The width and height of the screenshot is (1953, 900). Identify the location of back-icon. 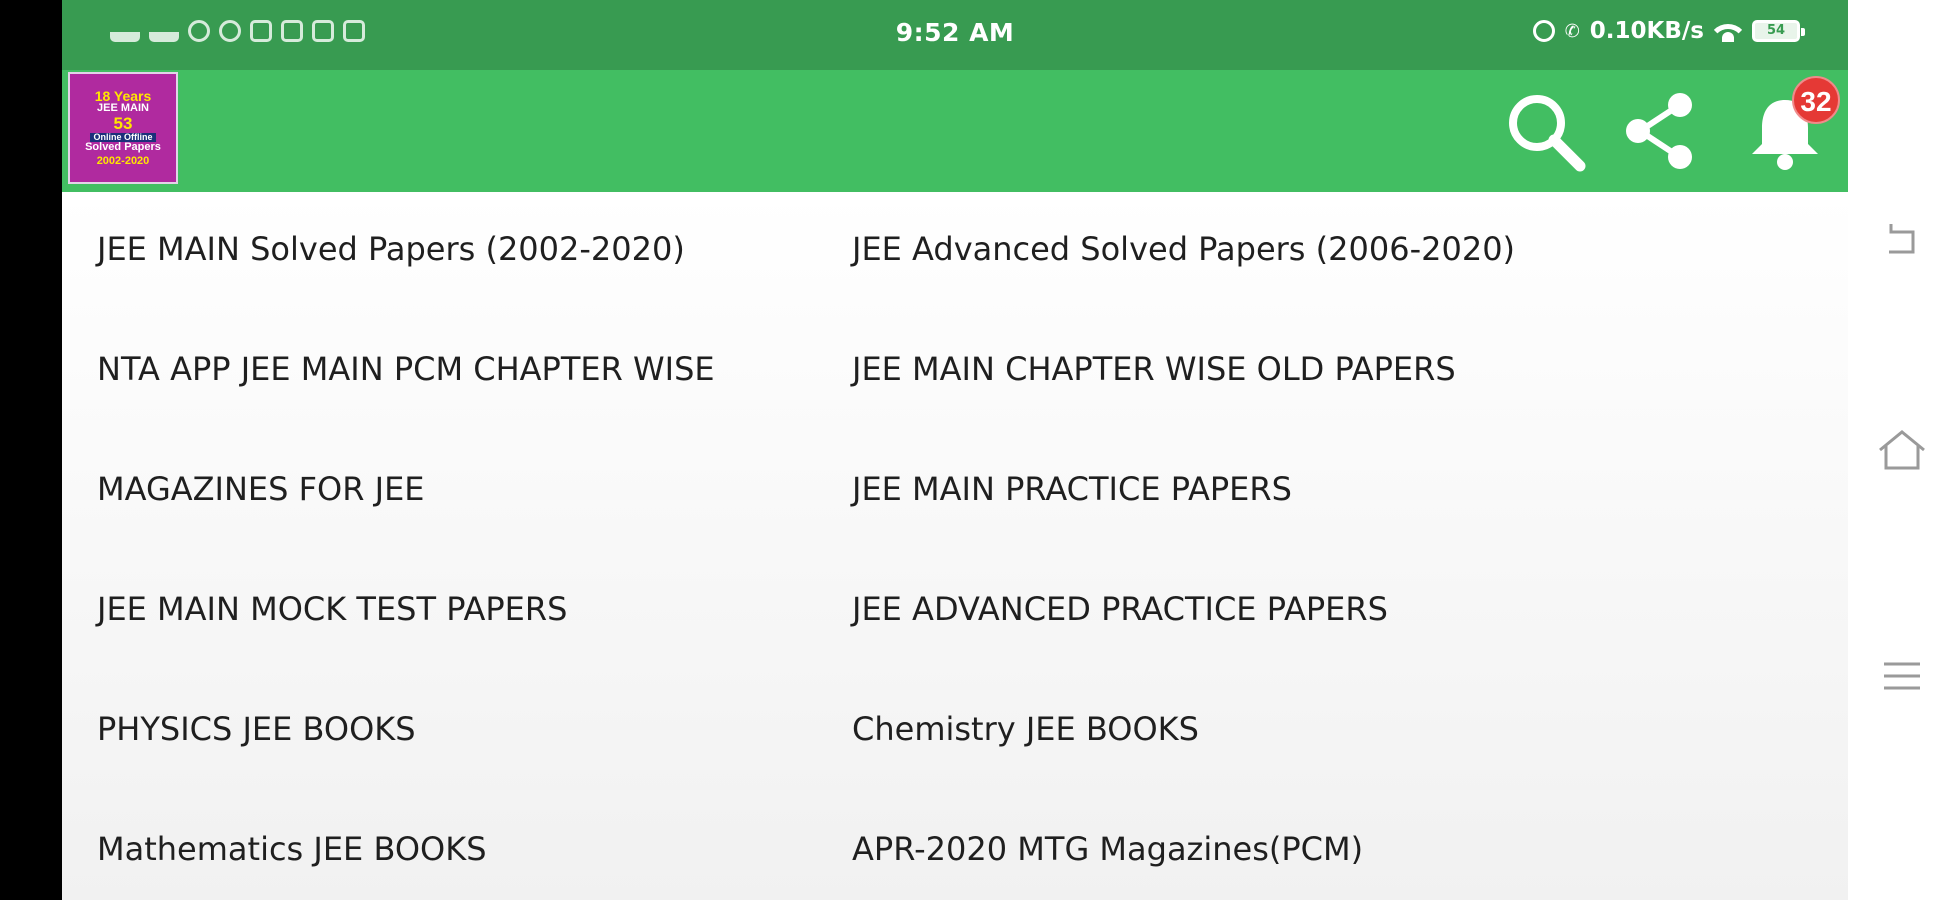
(1902, 239).